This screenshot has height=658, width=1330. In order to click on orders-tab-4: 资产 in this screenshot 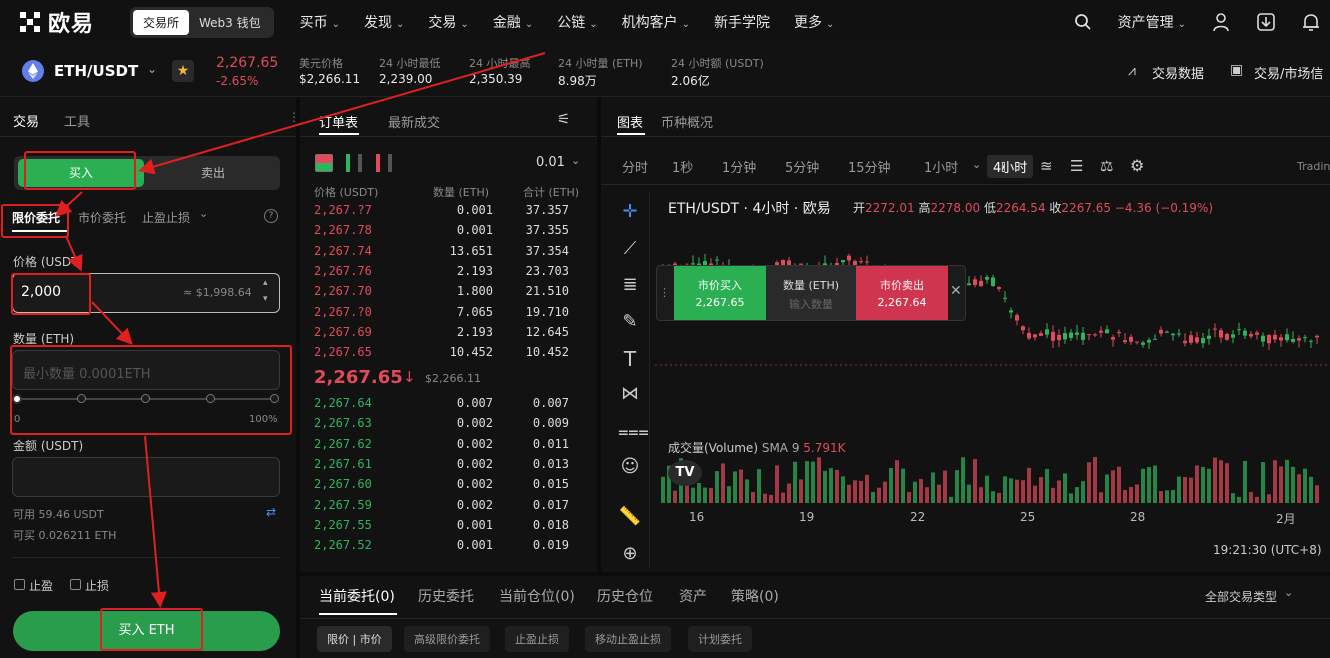, I will do `click(693, 596)`.